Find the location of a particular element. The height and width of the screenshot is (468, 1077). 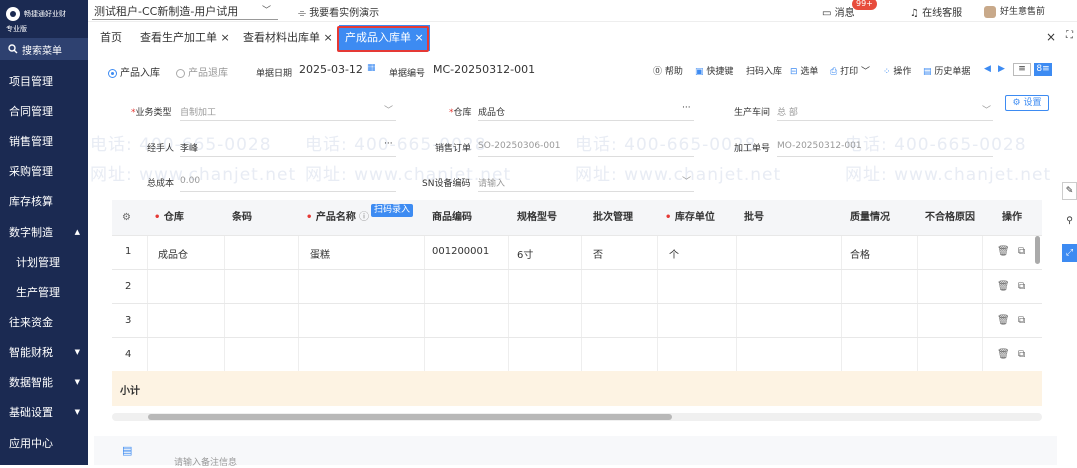

avatar is located at coordinates (990, 11).